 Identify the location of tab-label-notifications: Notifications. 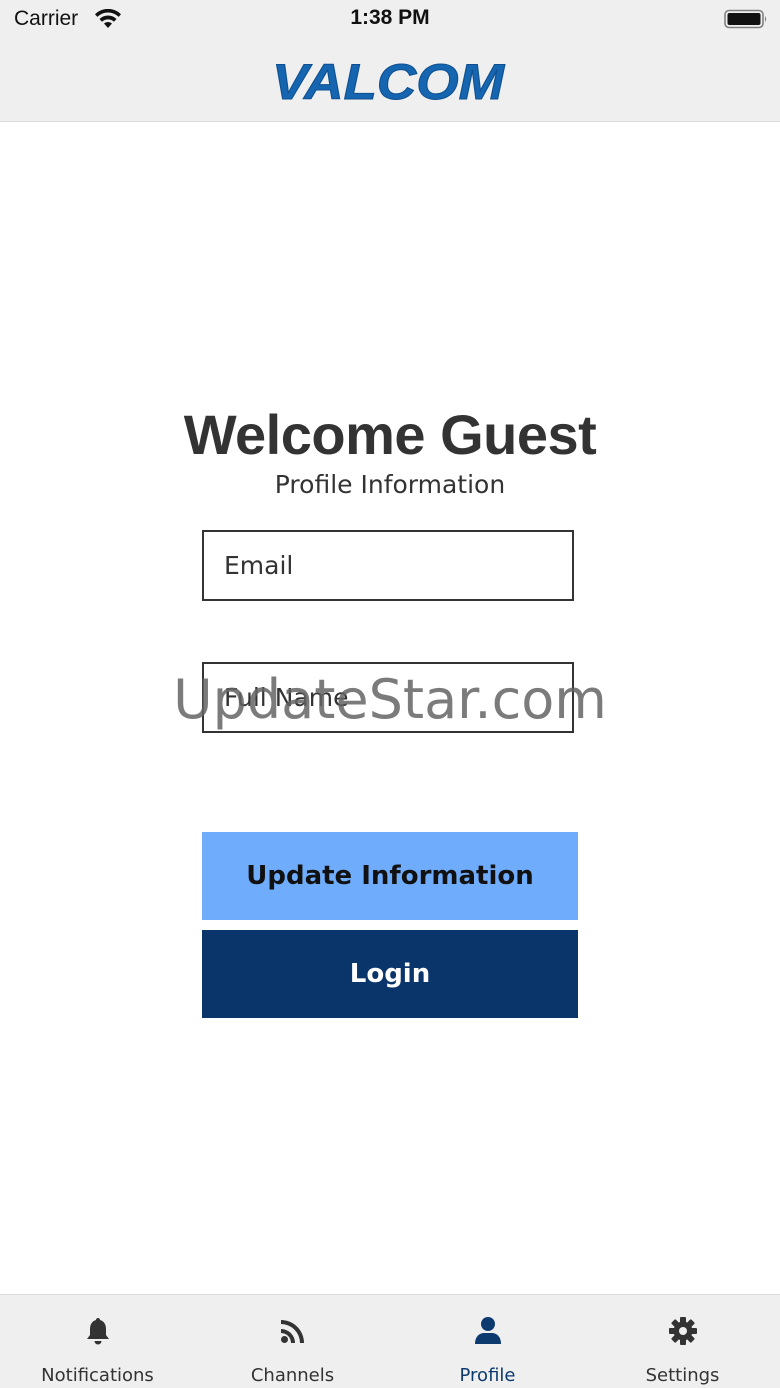
(97, 1375).